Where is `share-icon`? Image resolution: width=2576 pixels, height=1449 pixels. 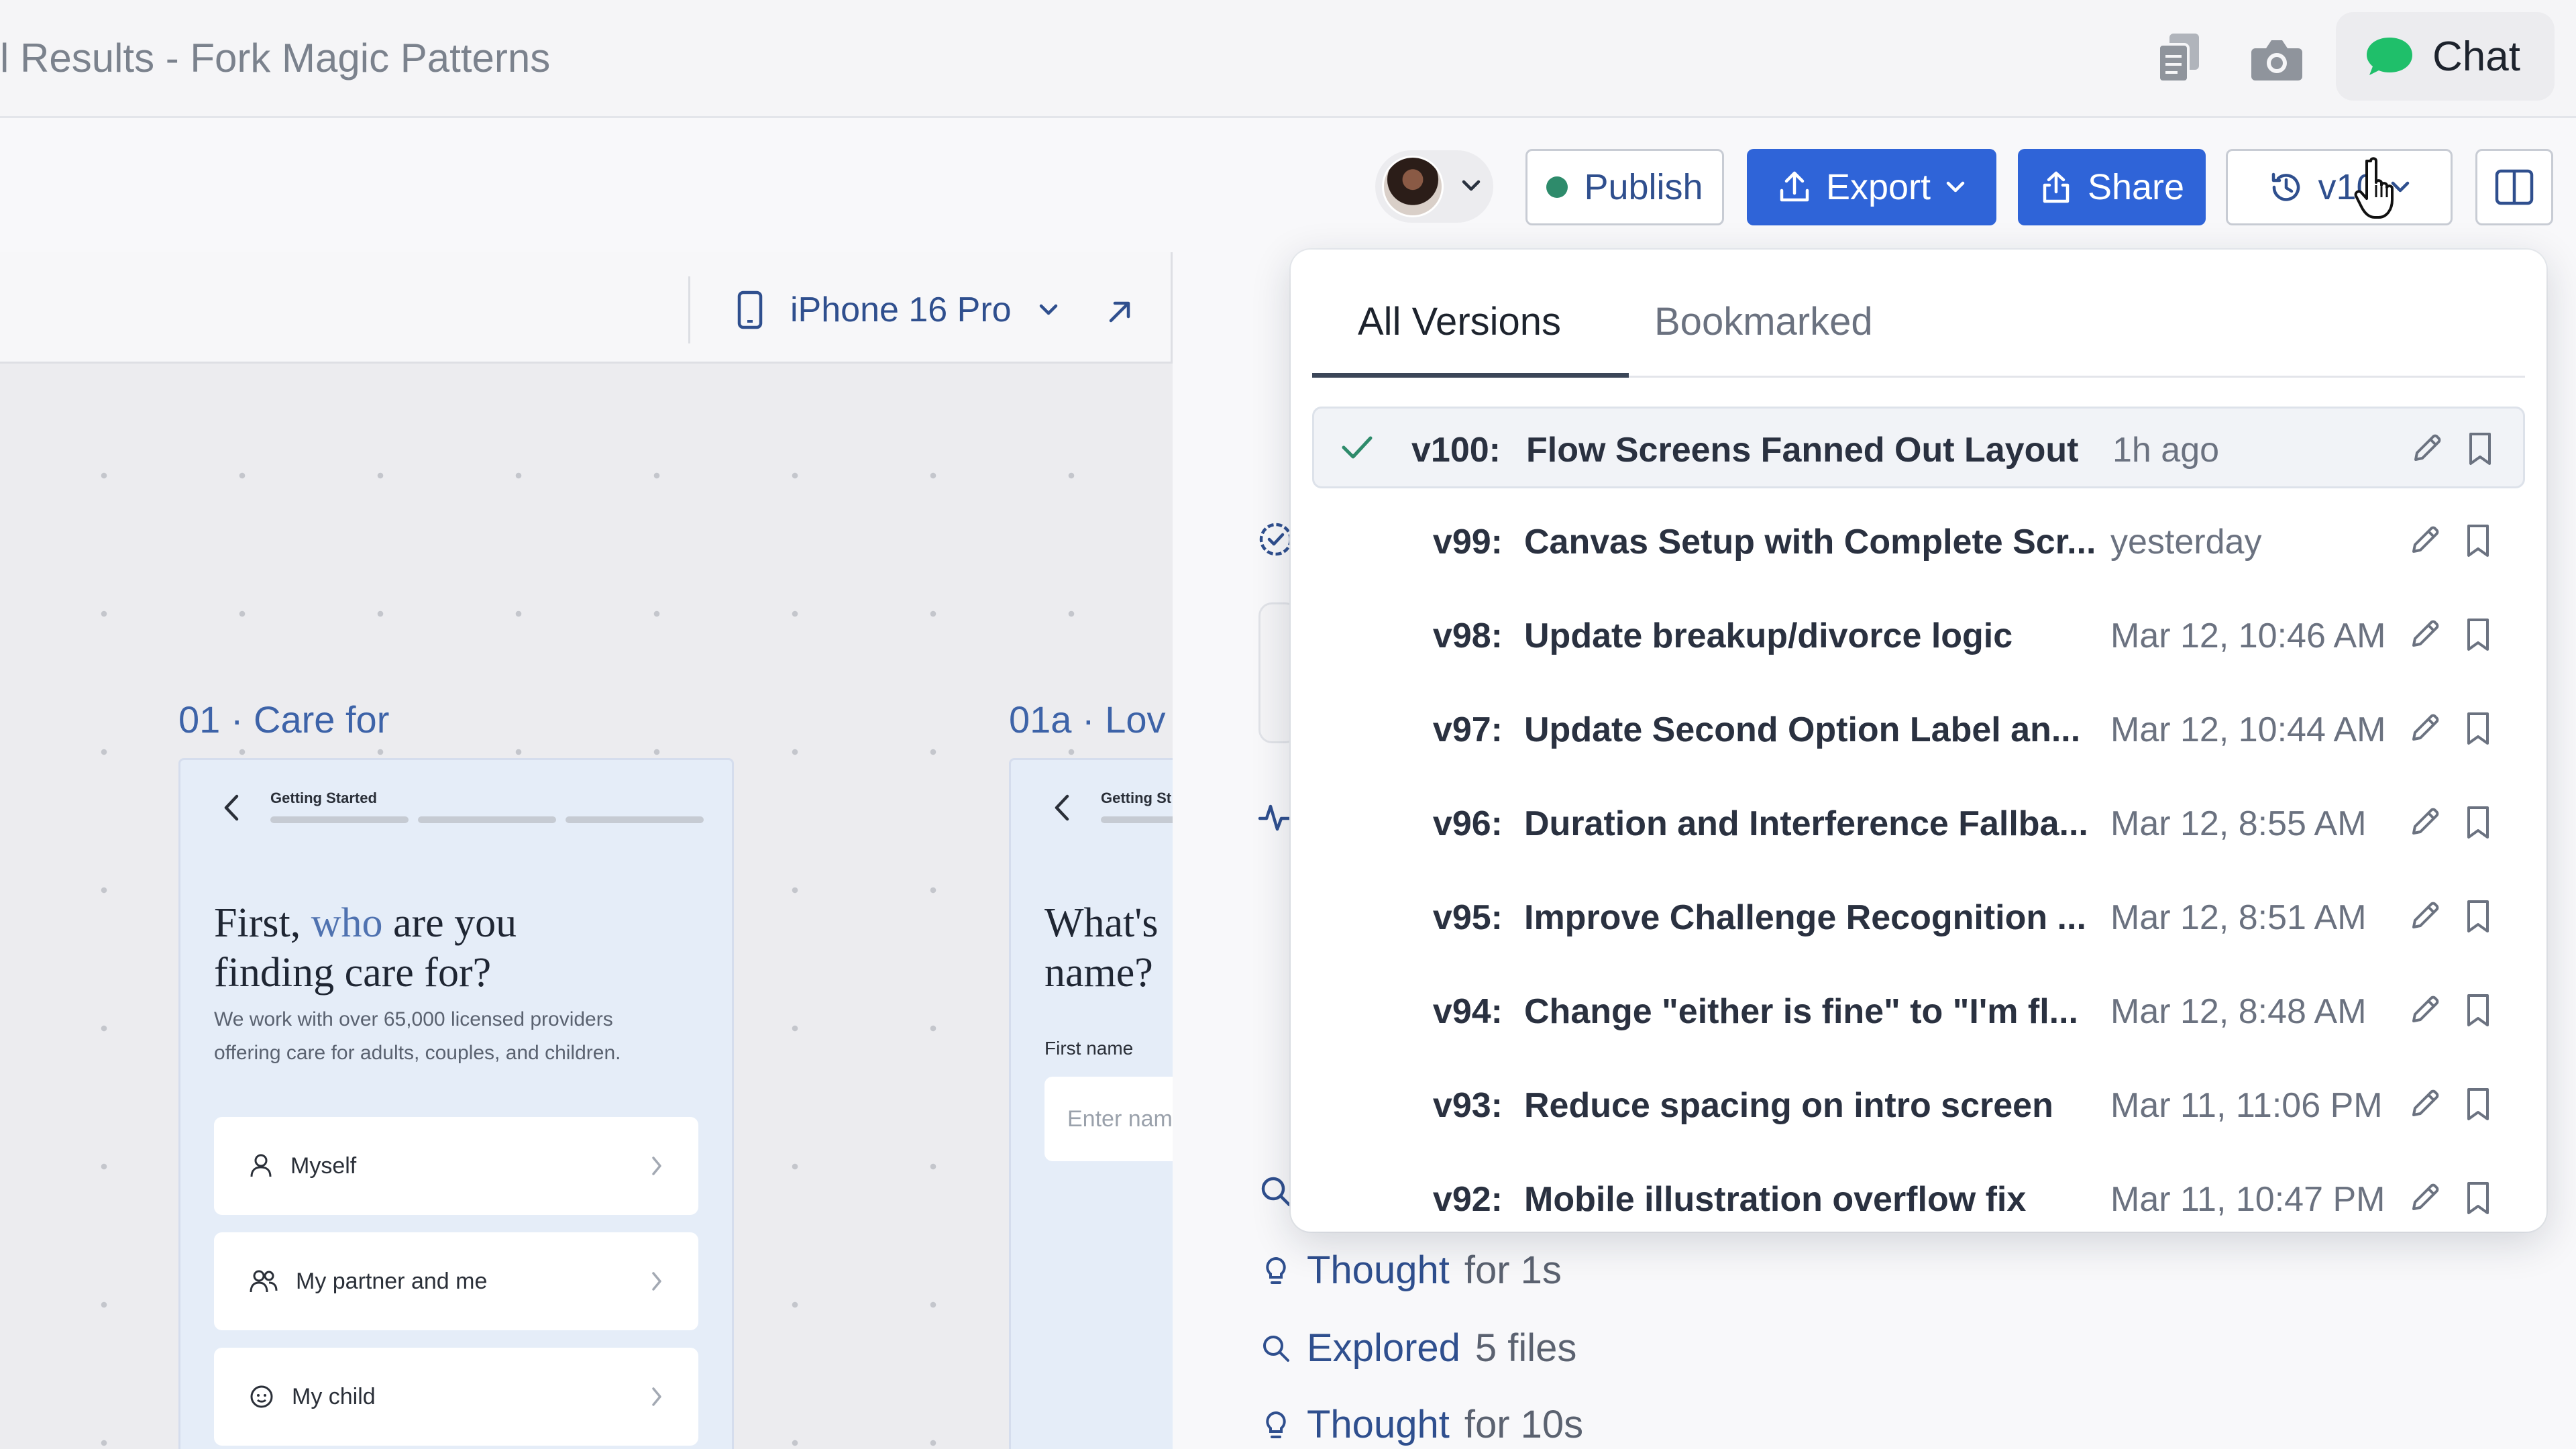 share-icon is located at coordinates (2056, 187).